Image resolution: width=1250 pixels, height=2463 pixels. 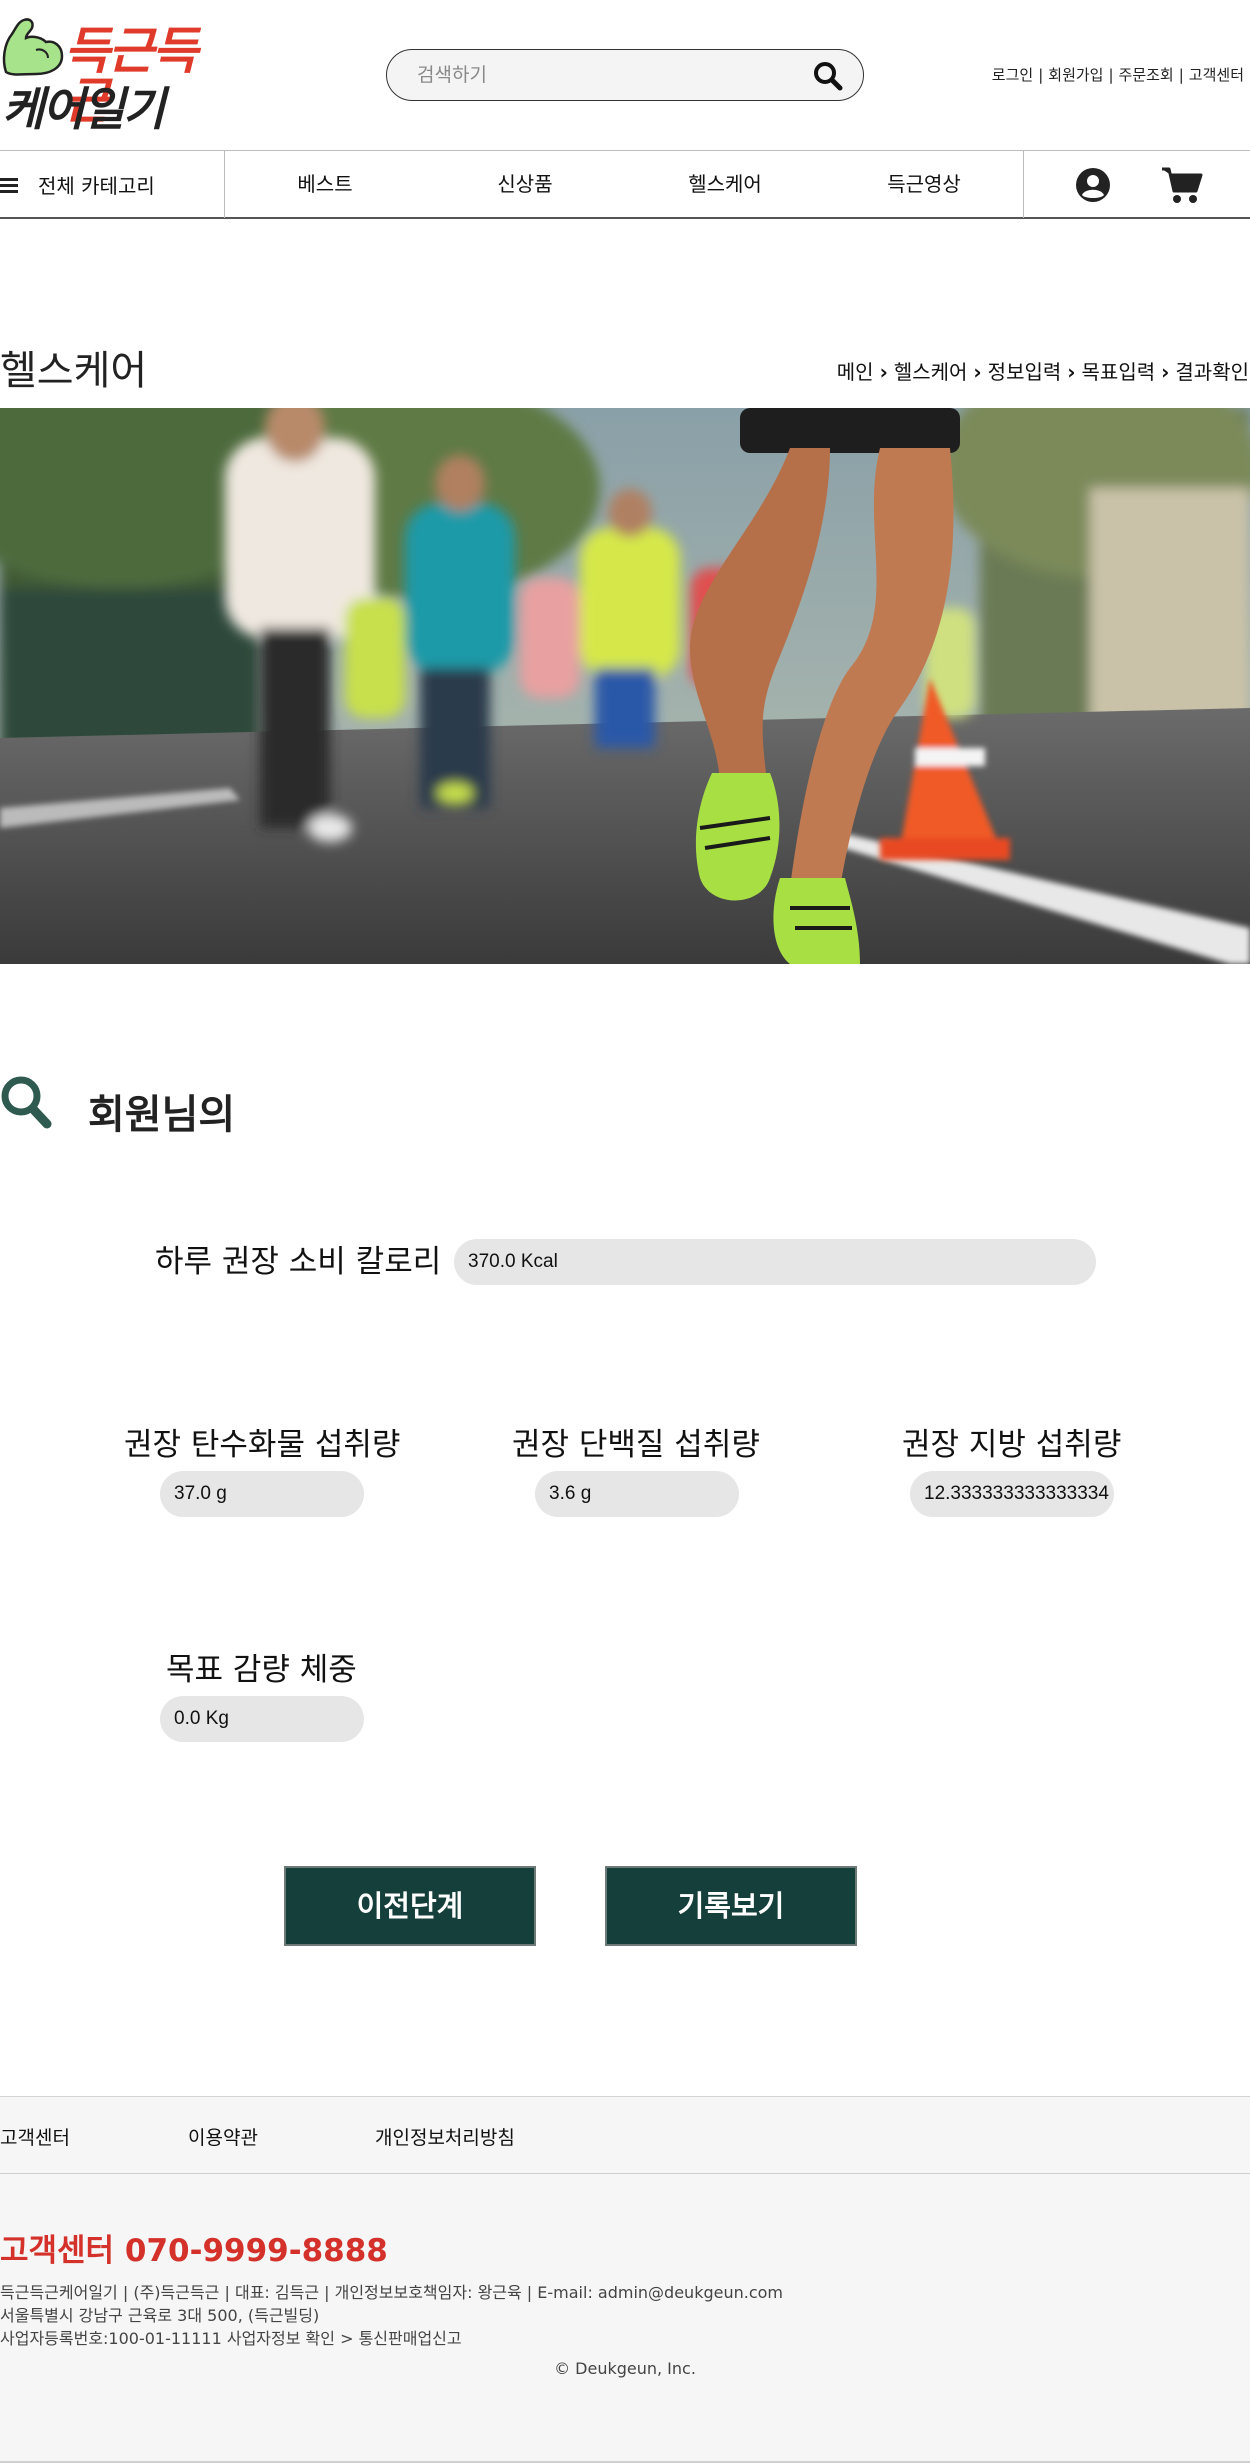 What do you see at coordinates (1136, 184) in the screenshot?
I see `nav-icons` at bounding box center [1136, 184].